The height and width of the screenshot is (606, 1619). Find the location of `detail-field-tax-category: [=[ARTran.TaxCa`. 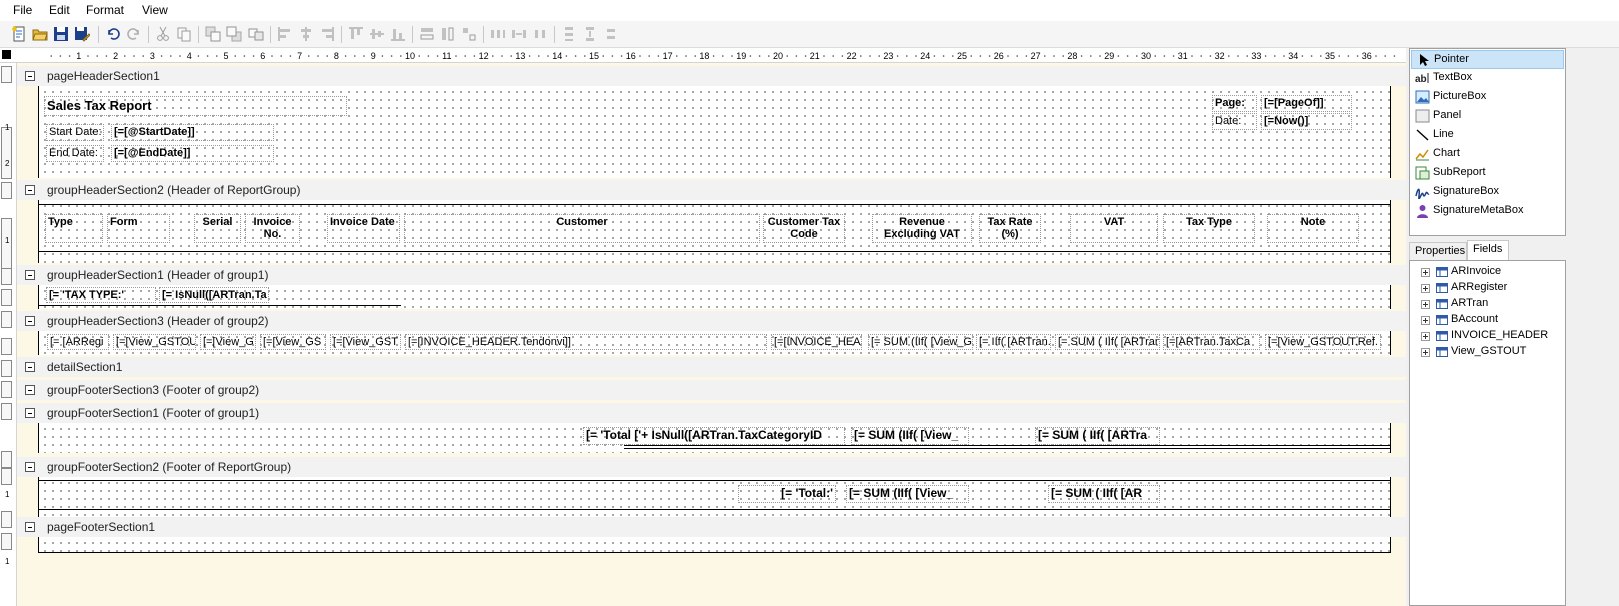

detail-field-tax-category: [=[ARTran.TaxCa is located at coordinates (1211, 342).